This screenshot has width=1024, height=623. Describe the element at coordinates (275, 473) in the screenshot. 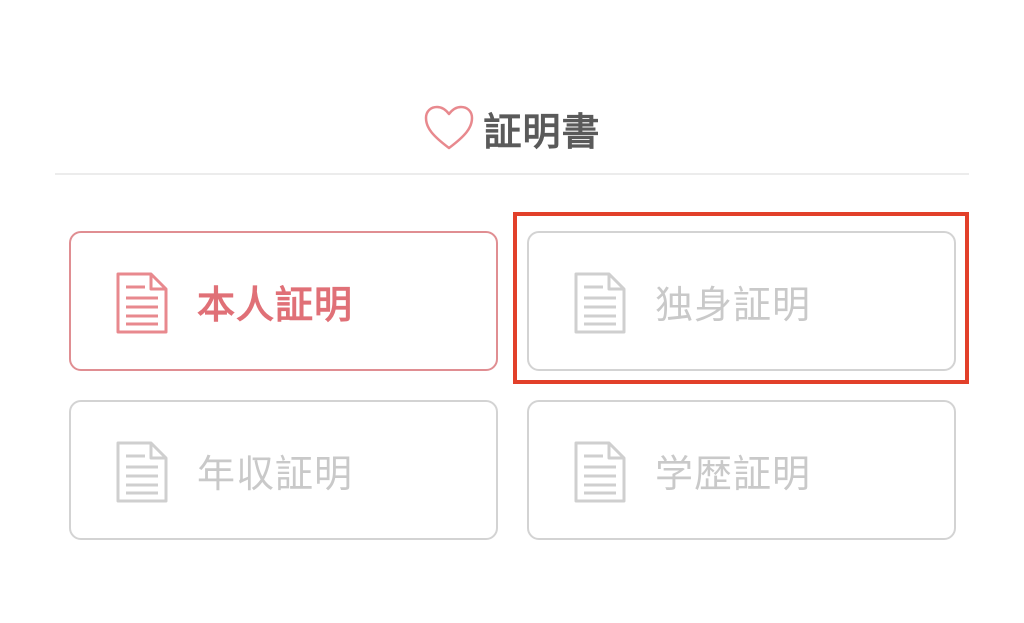

I see `certificate-card-label: 年収証明` at that location.